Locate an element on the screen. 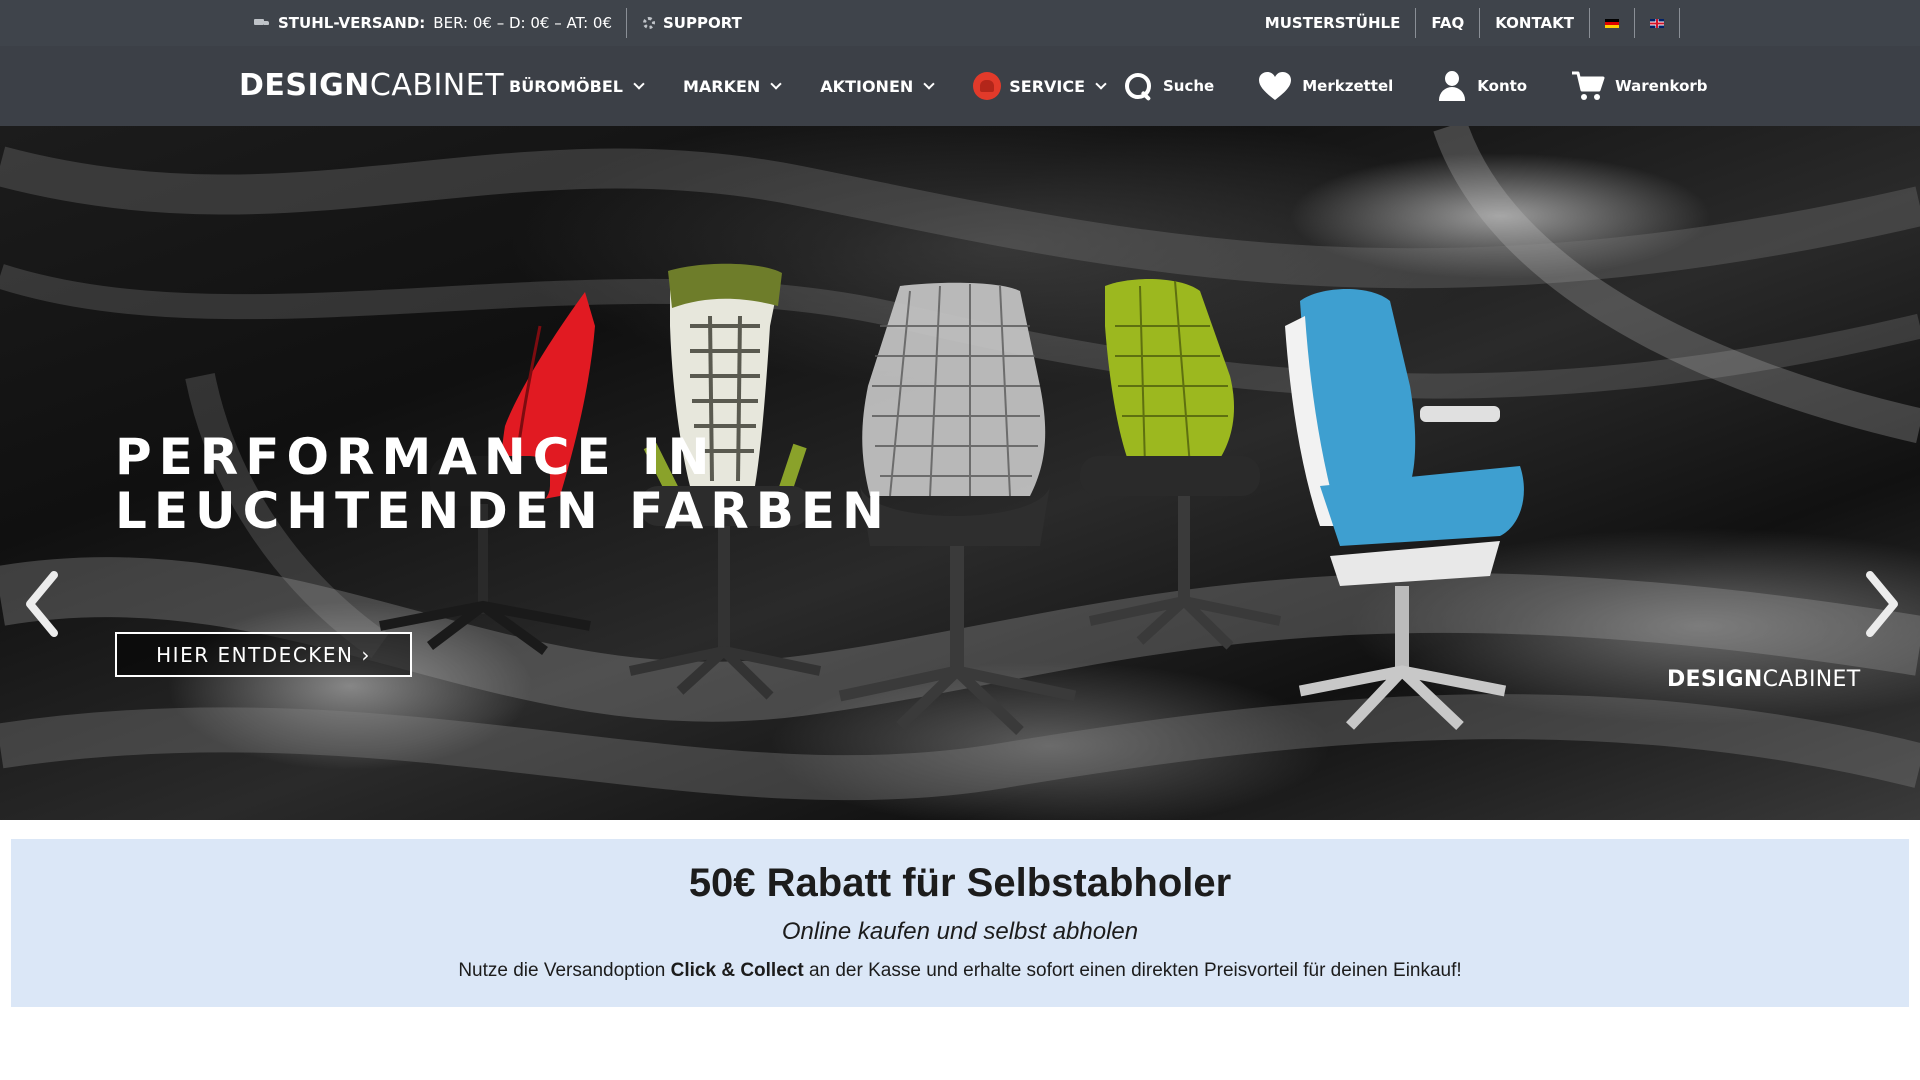 Image resolution: width=1920 pixels, height=1080 pixels. topbar-right: MUSTERSTÜHLE FAQ KONTAKT is located at coordinates (1472, 23).